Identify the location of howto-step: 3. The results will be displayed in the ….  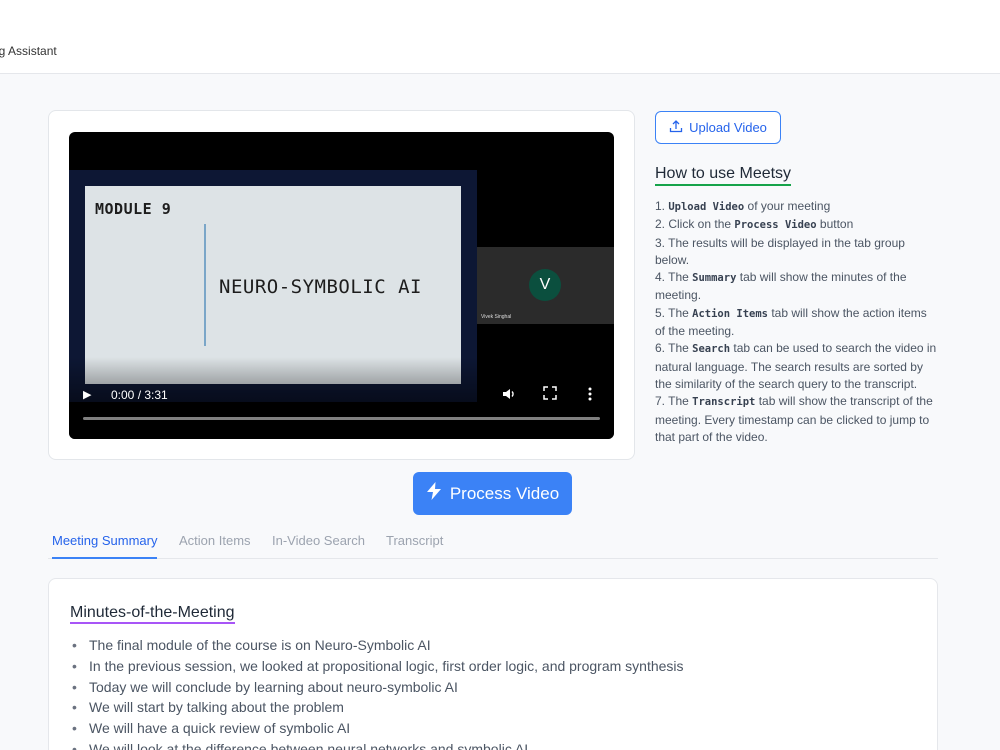
(797, 252).